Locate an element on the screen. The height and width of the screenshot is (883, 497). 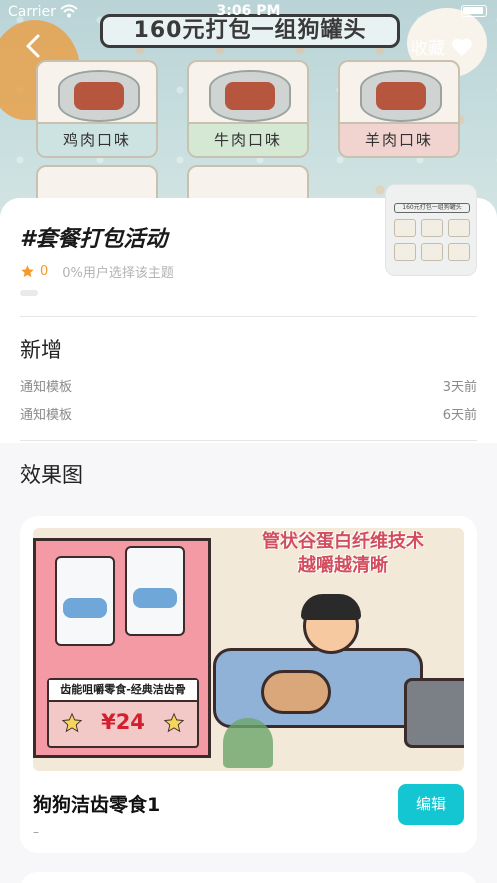
can-label: 羊肉口味 is located at coordinates (399, 139).